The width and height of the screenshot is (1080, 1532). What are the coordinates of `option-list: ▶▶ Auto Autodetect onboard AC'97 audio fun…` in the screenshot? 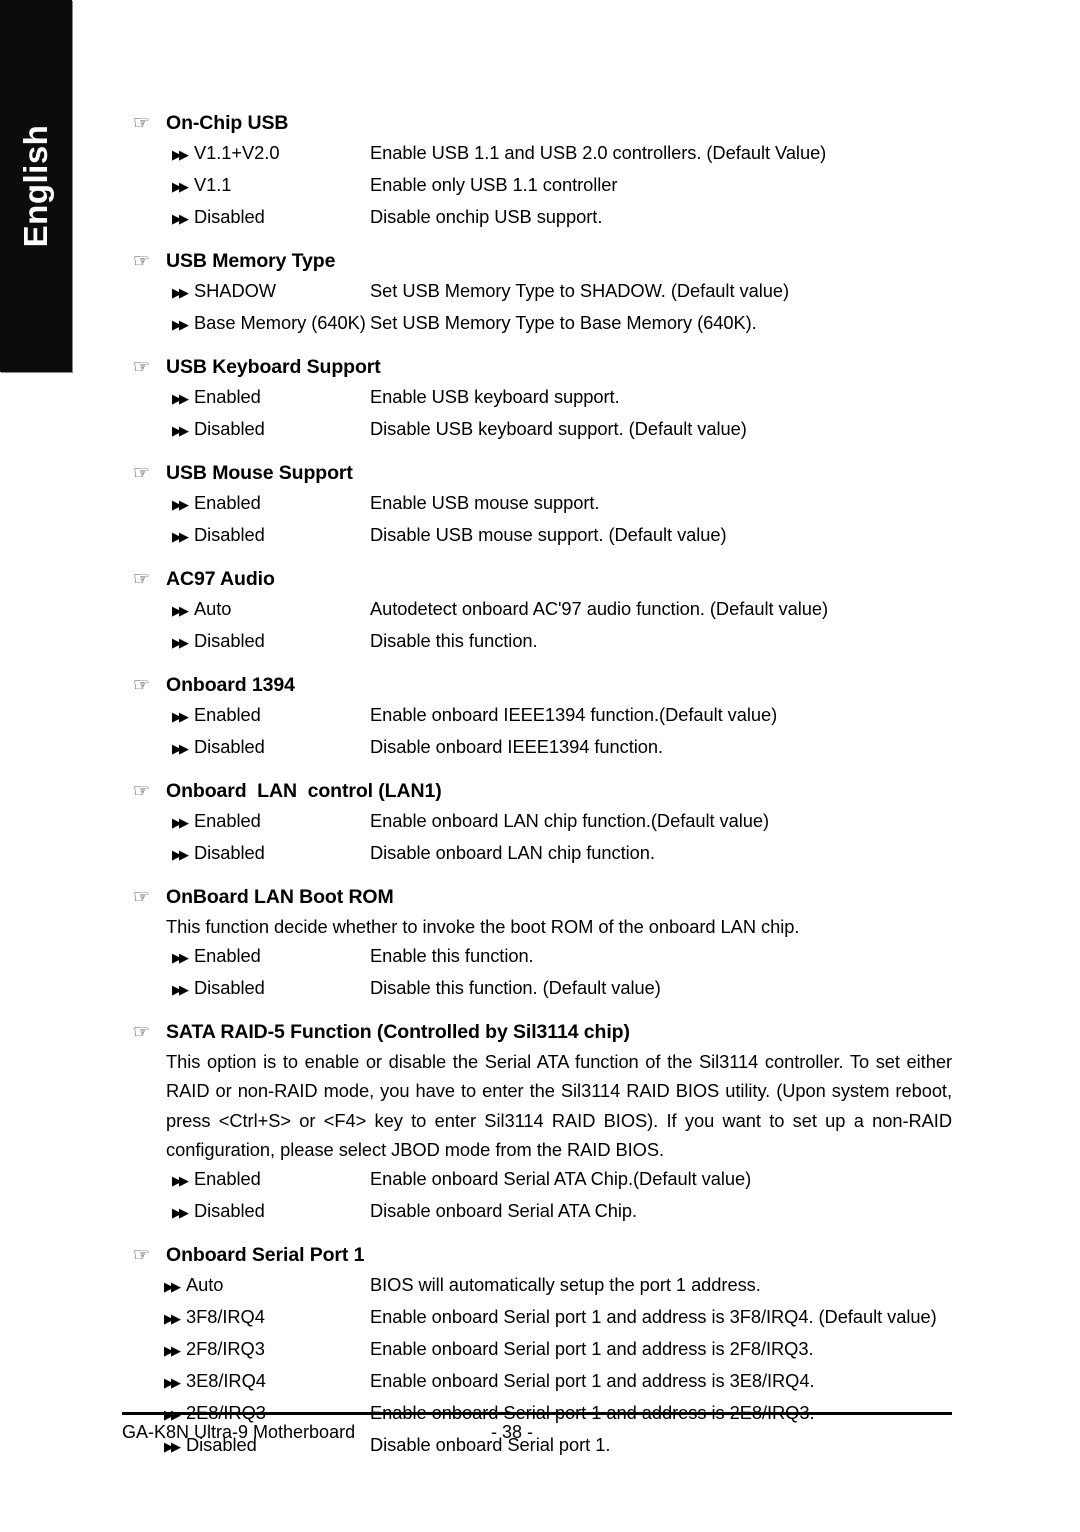 It's located at (537, 626).